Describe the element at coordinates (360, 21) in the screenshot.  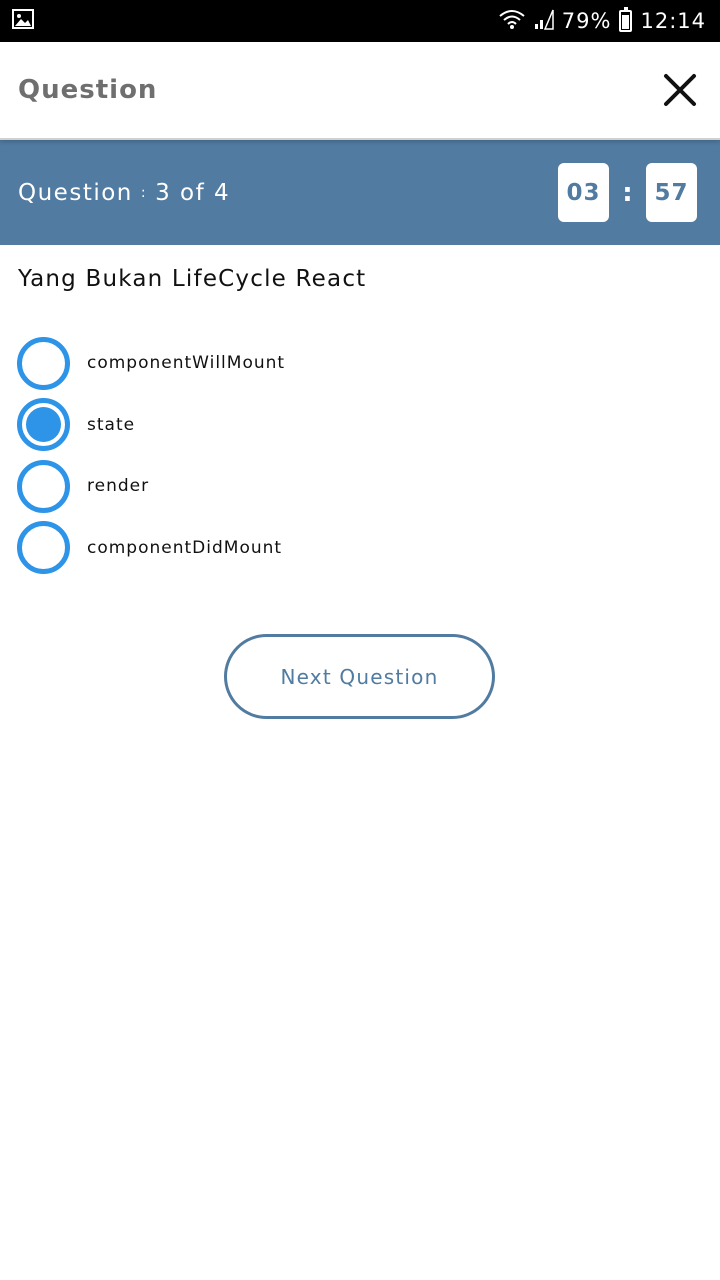
I see `status-bar: 79% 12:14` at that location.